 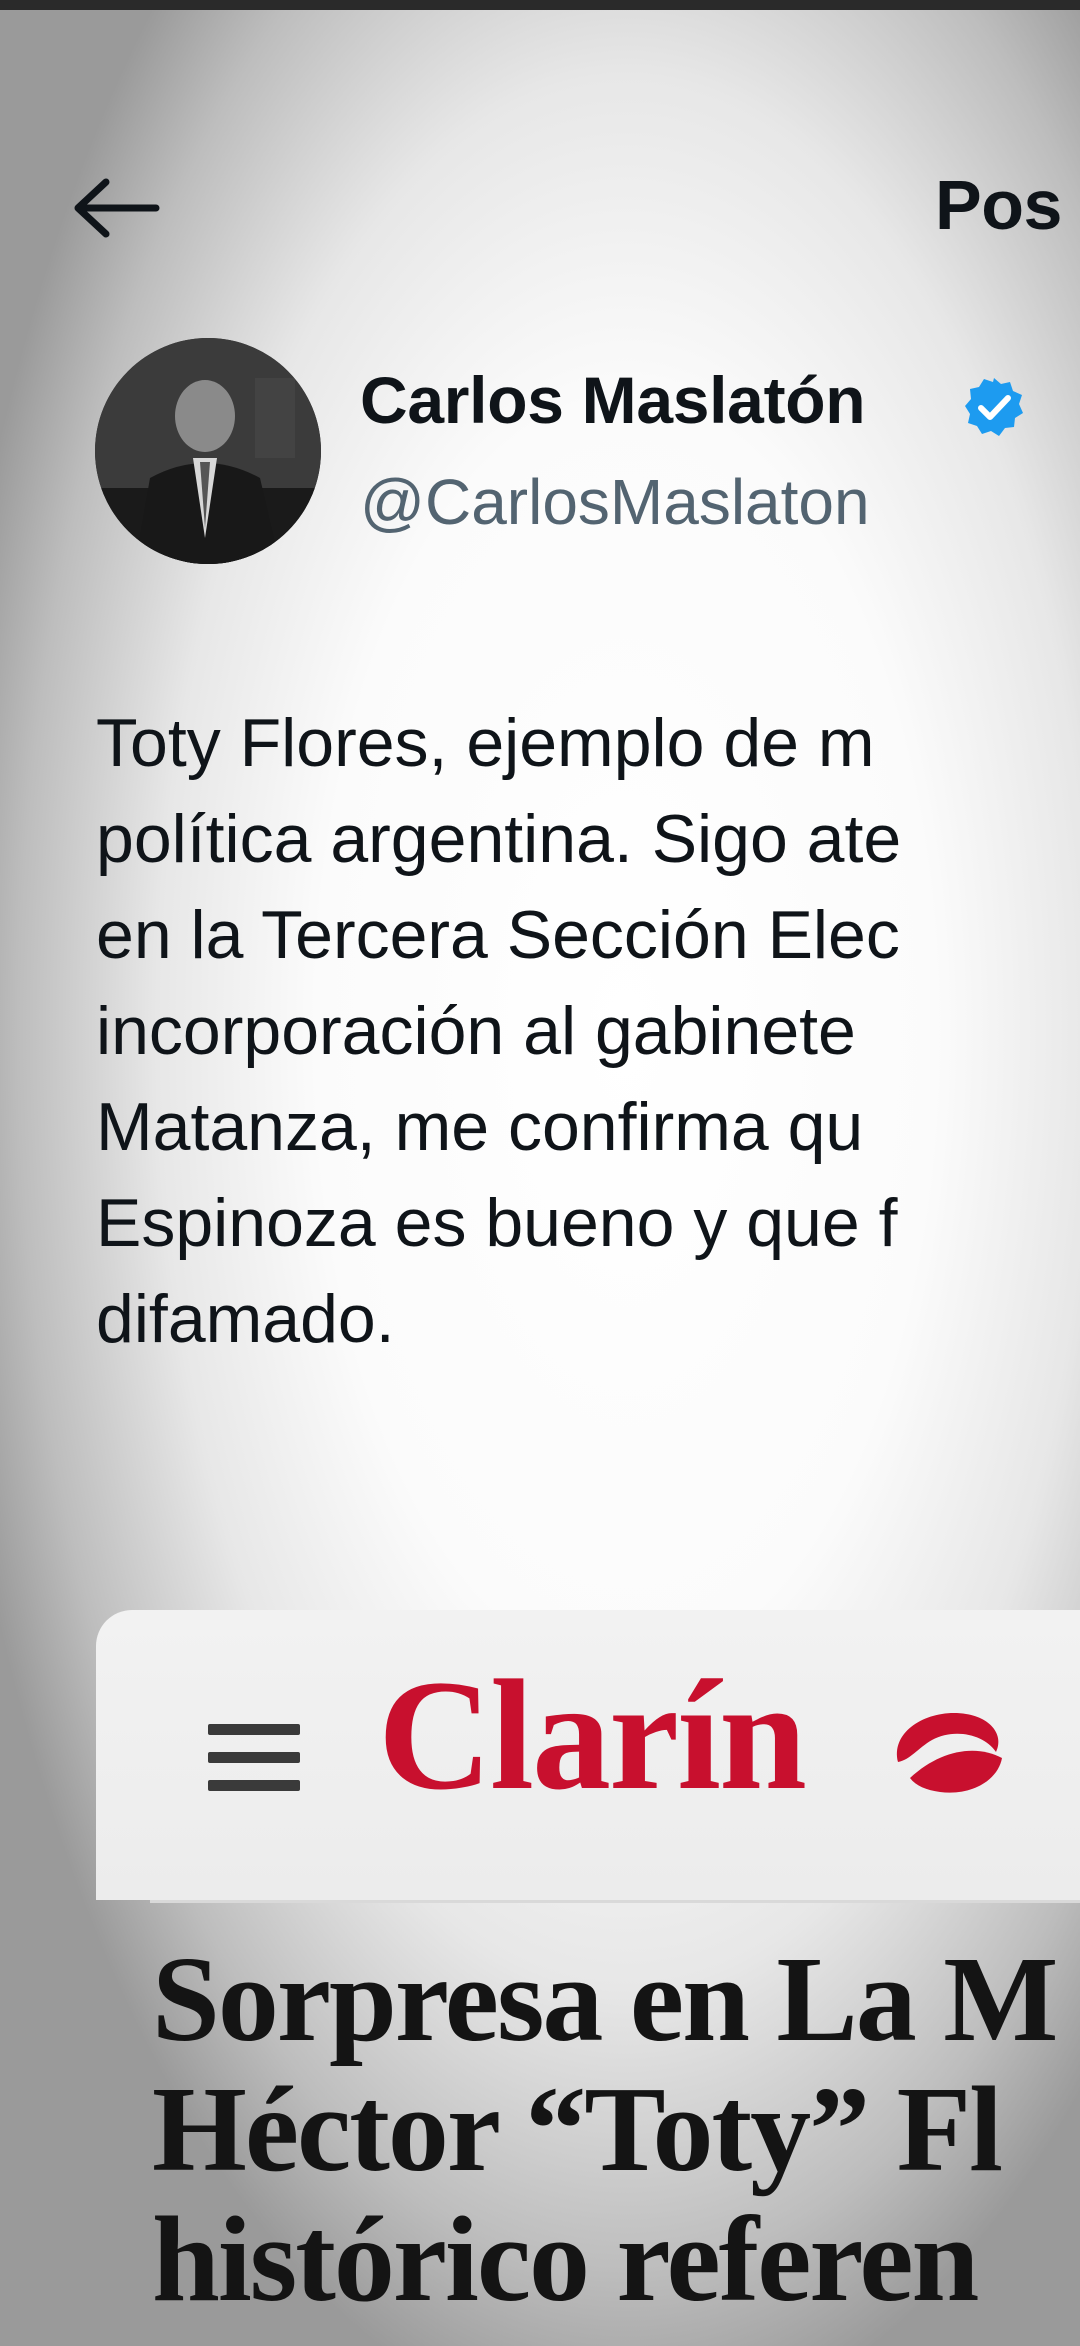 What do you see at coordinates (592, 1735) in the screenshot?
I see `clarin-logo: Clarín` at bounding box center [592, 1735].